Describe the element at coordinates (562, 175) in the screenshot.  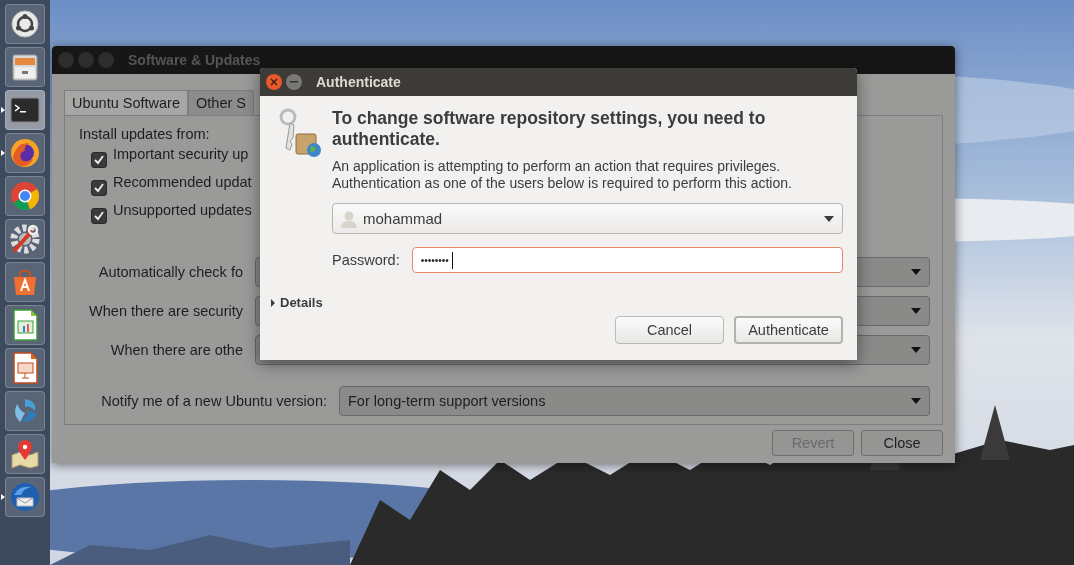
I see `dialog-message: An application is attempting to perform an action that requires privileges. Authentication as one of the users below is required to perform this action.` at that location.